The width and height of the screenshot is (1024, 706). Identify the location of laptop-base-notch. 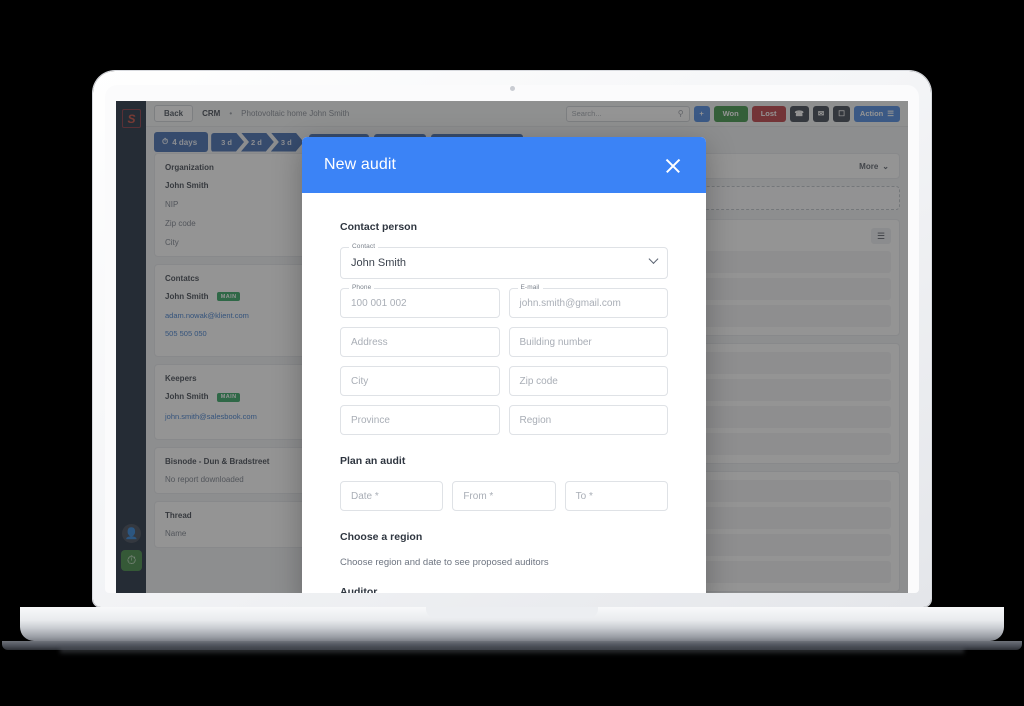
(512, 612).